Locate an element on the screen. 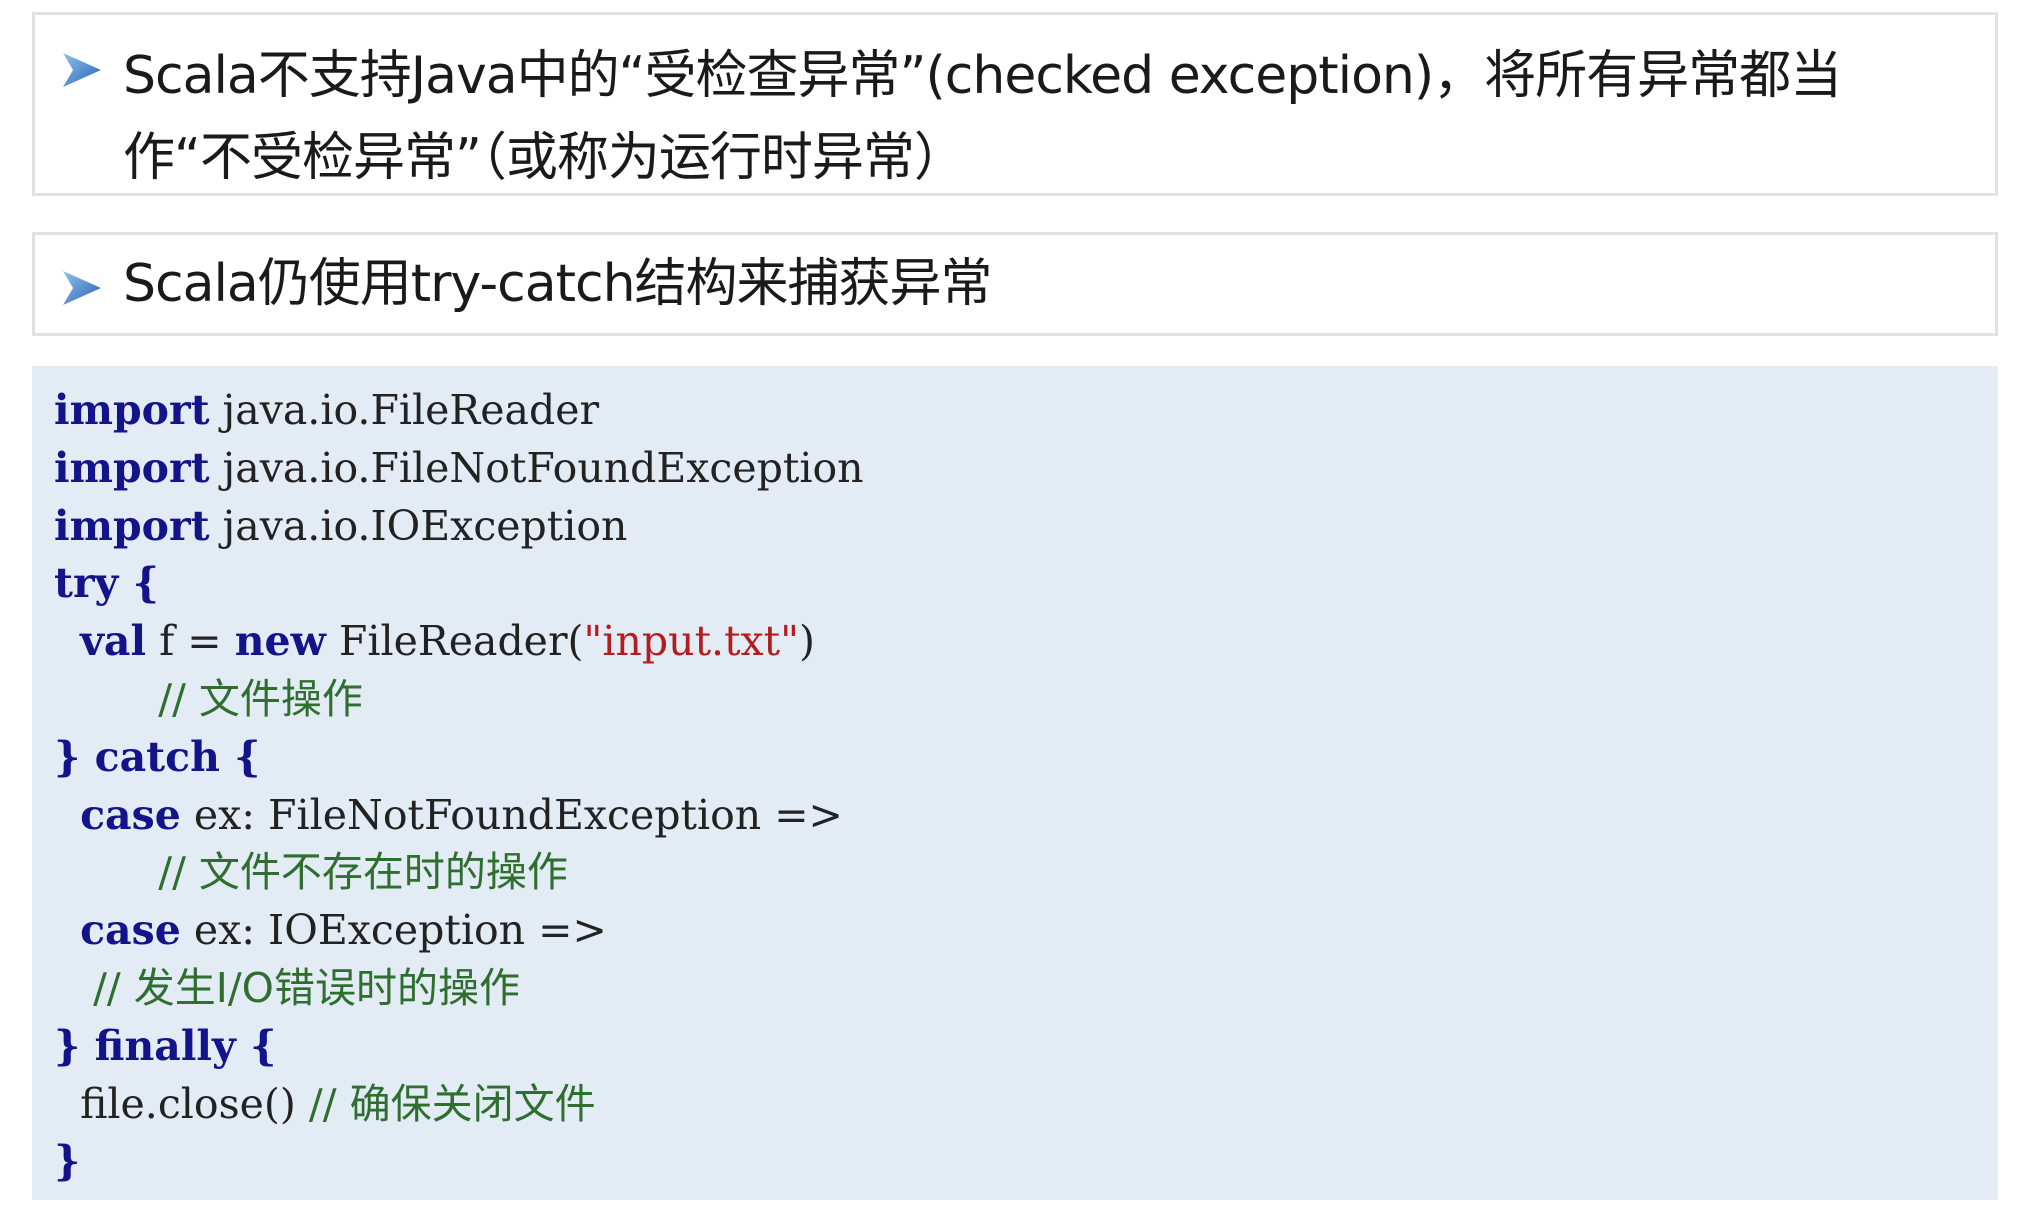  code-line: // 文件不存在时的操作 is located at coordinates (1026, 873).